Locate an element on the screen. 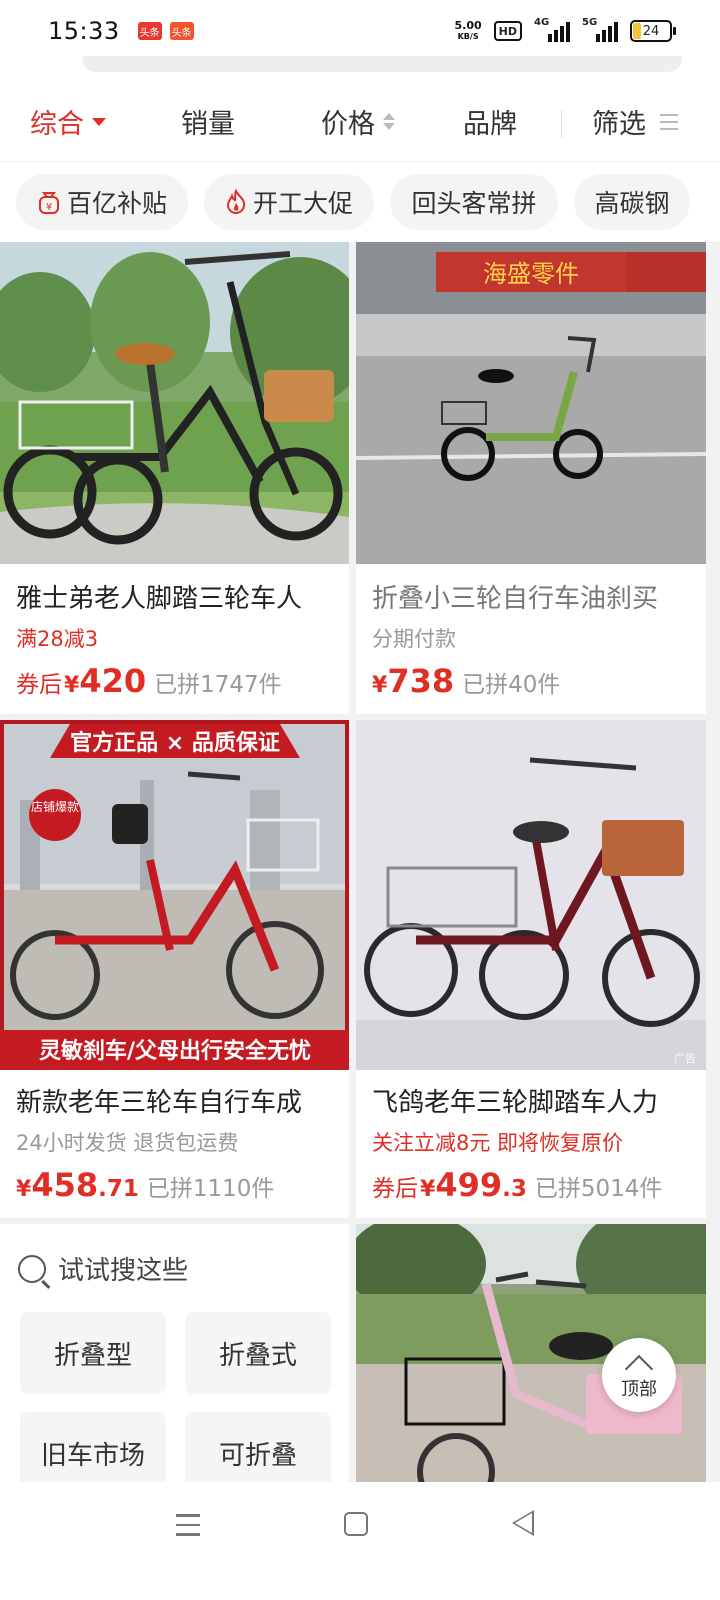  search-bar is located at coordinates (382, 64).